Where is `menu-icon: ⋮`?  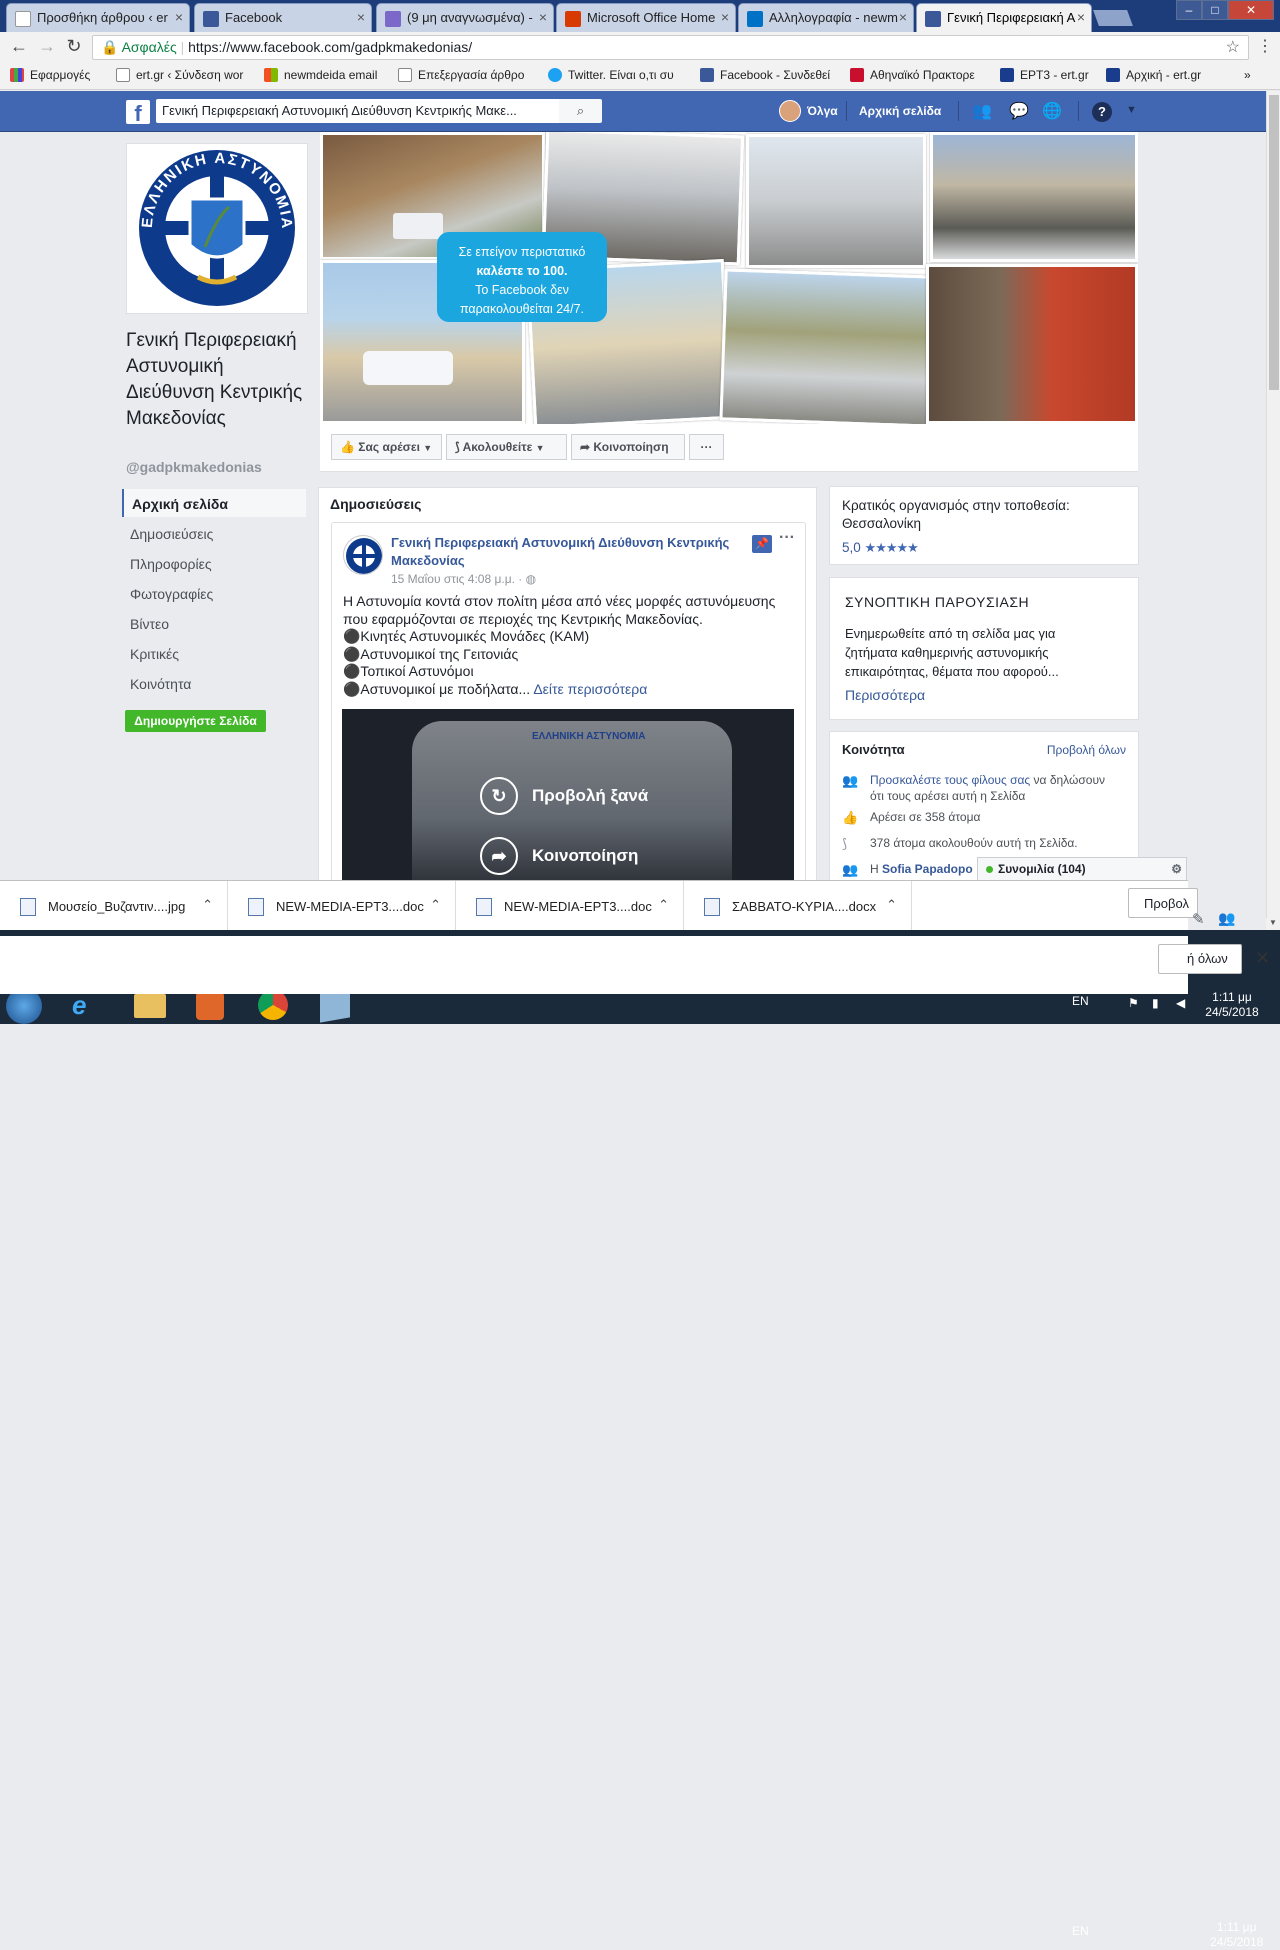 menu-icon: ⋮ is located at coordinates (1265, 46).